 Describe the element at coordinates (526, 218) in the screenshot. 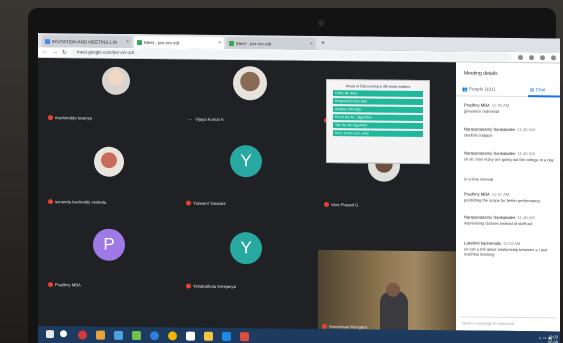

I see `message-time: 11:48 AM` at that location.